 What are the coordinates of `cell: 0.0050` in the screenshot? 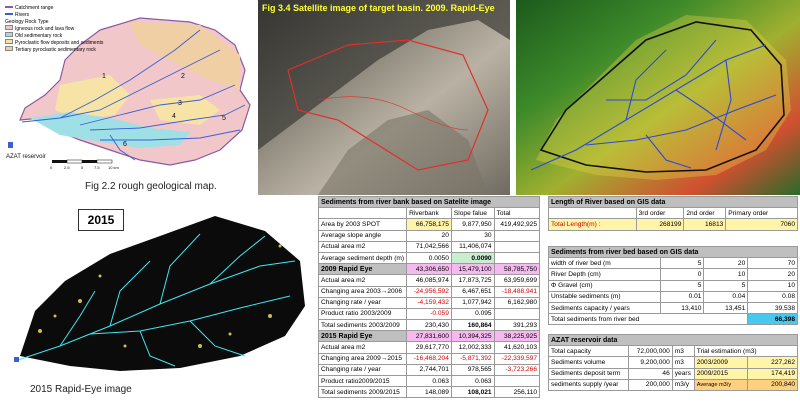 It's located at (429, 258).